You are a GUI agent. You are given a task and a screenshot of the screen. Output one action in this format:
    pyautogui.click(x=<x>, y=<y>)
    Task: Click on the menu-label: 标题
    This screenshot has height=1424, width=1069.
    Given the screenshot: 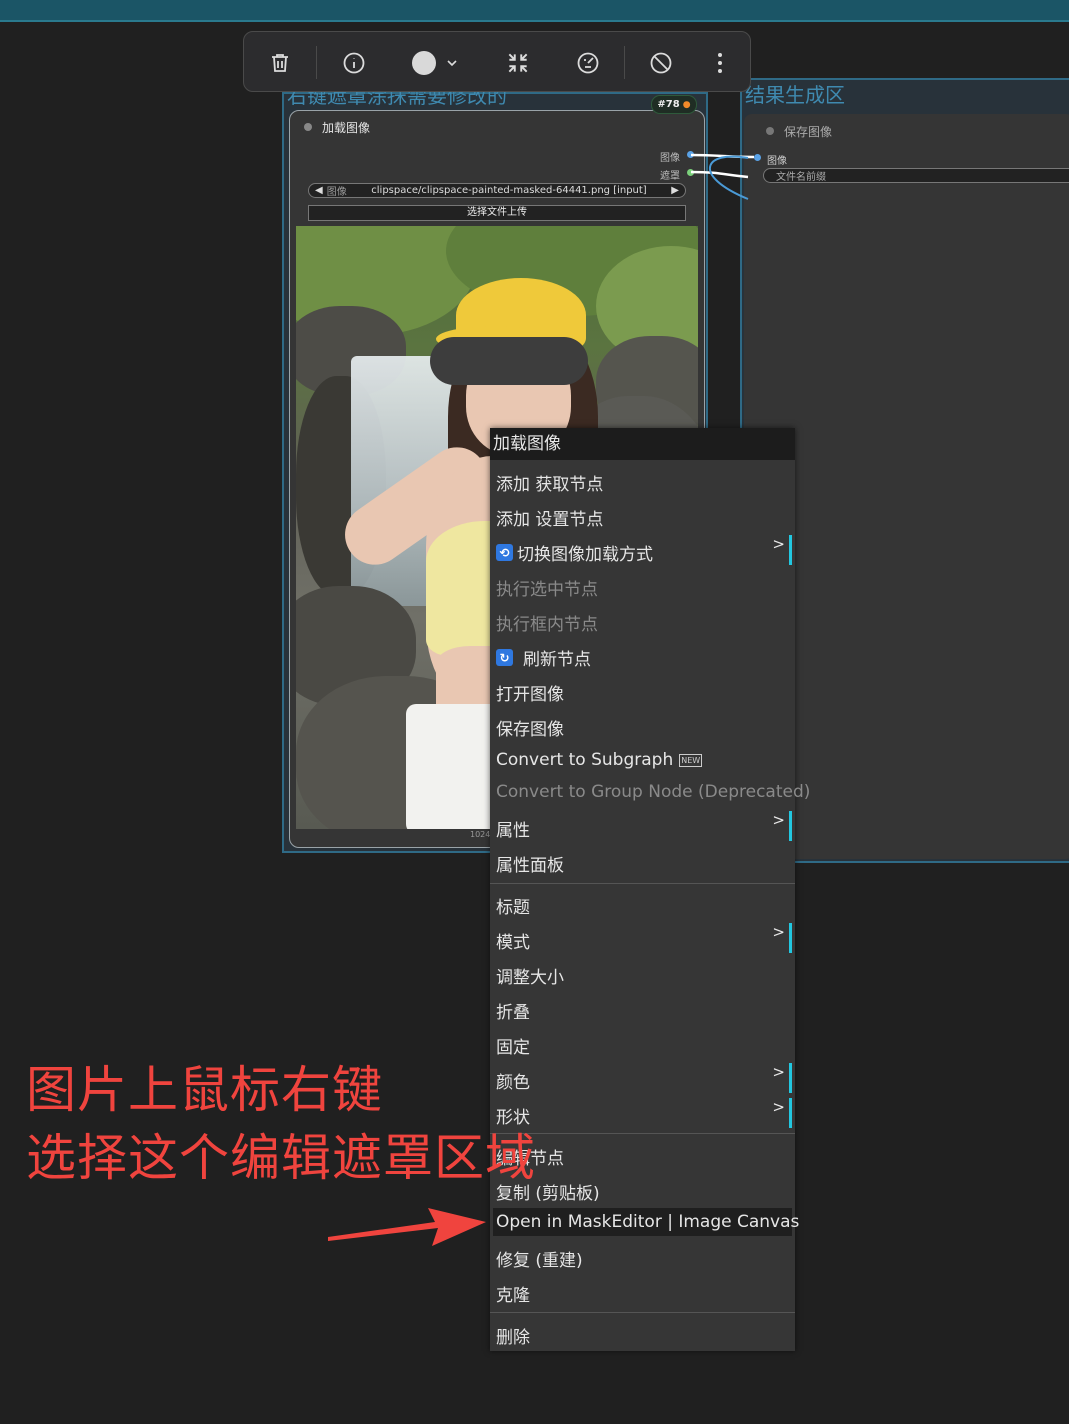 What is the action you would take?
    pyautogui.click(x=513, y=908)
    